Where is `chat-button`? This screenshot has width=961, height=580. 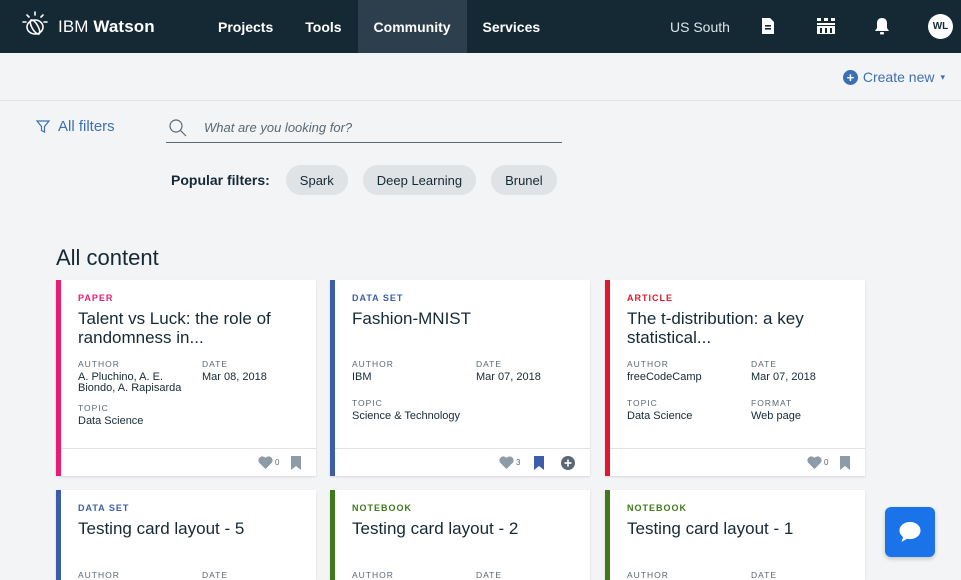 chat-button is located at coordinates (910, 532).